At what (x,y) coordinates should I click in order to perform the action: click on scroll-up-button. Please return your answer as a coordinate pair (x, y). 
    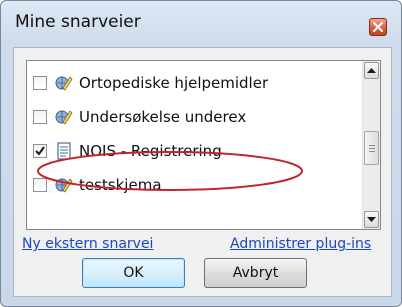
    Looking at the image, I should click on (371, 70).